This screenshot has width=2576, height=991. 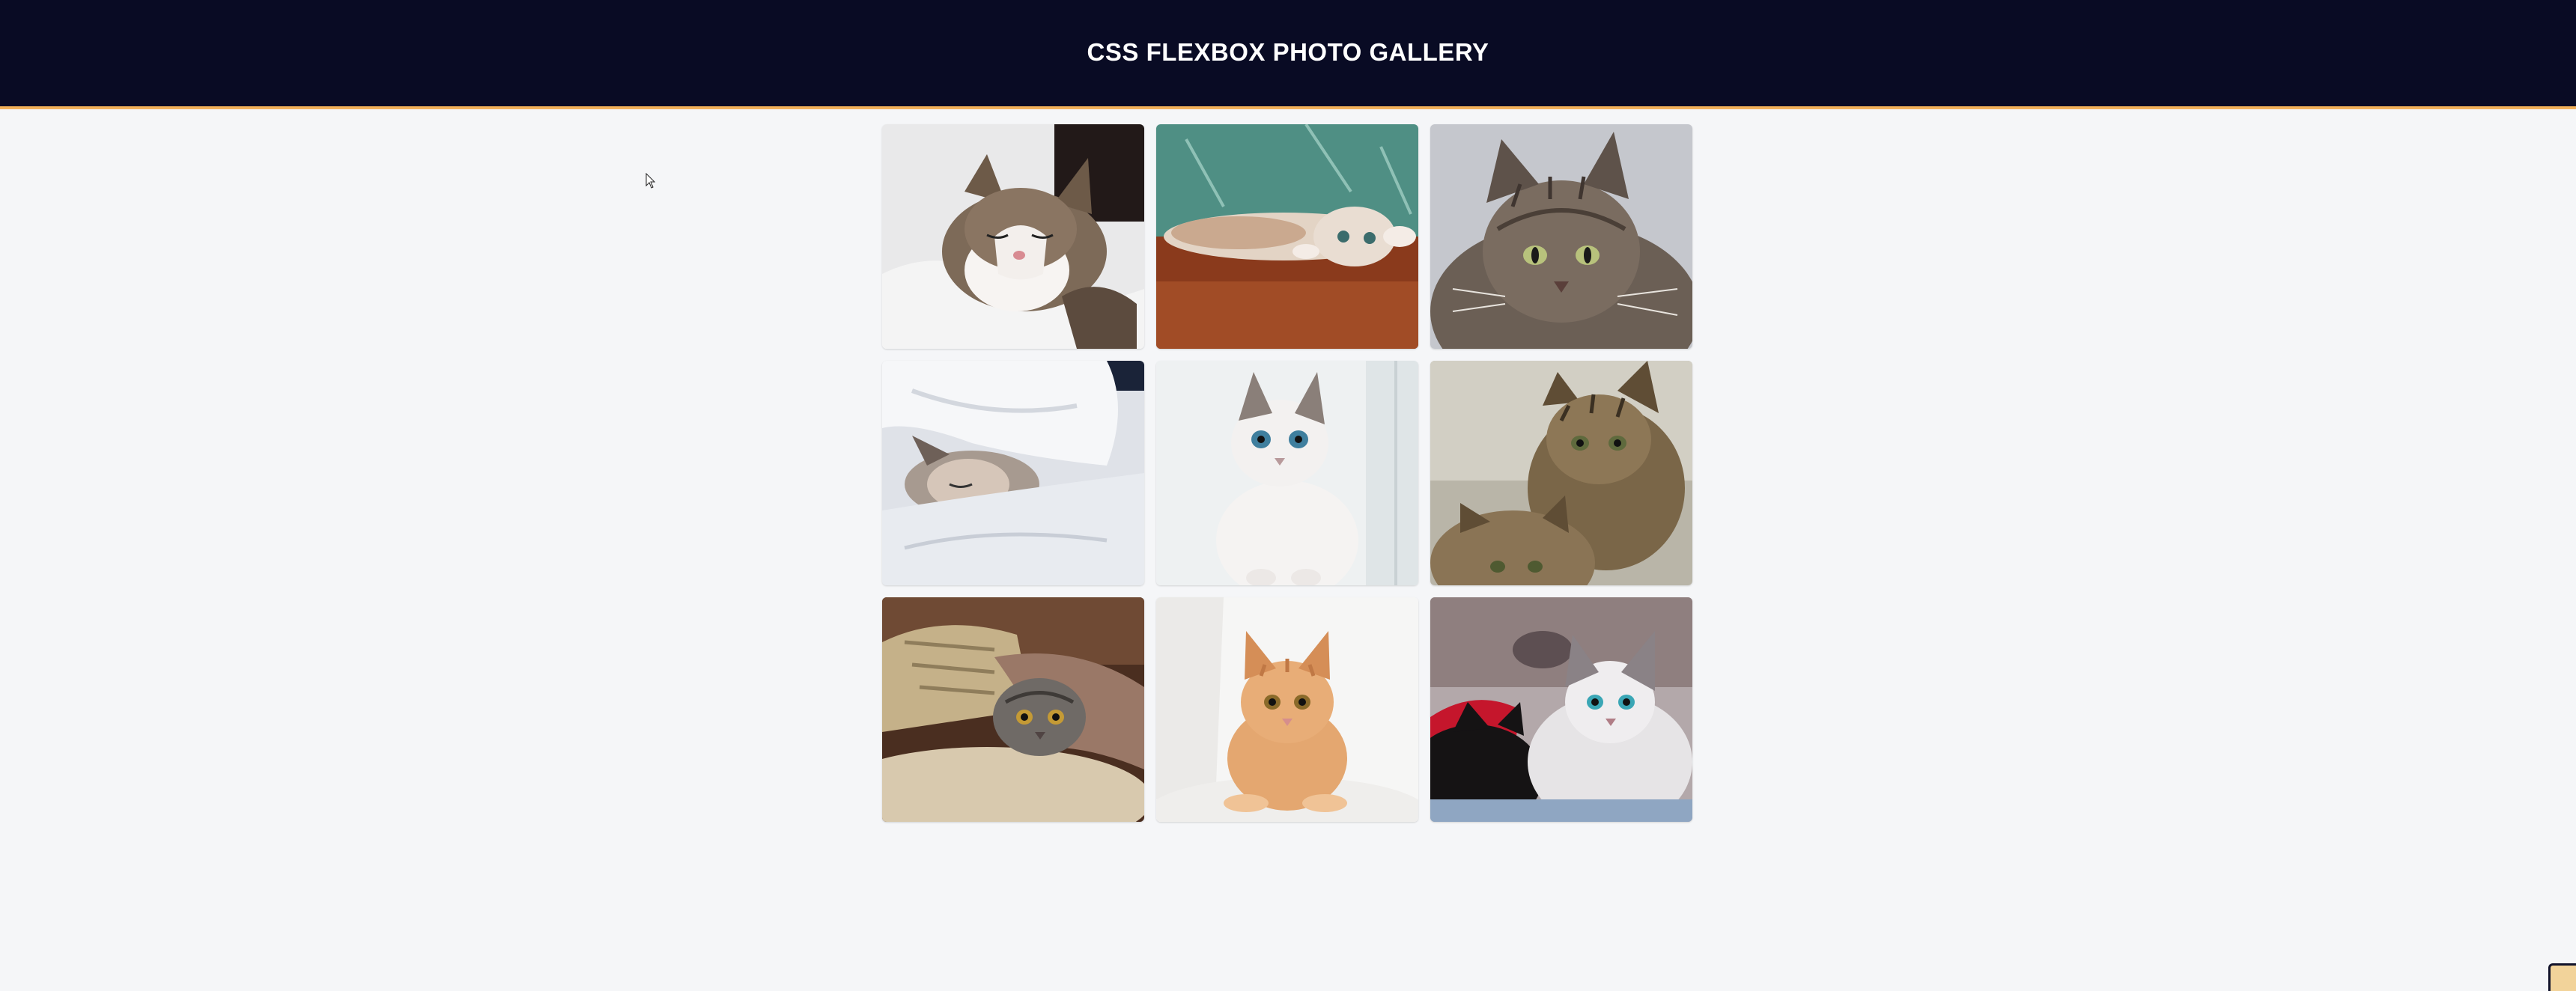 I want to click on corner-toggle-button, so click(x=2562, y=977).